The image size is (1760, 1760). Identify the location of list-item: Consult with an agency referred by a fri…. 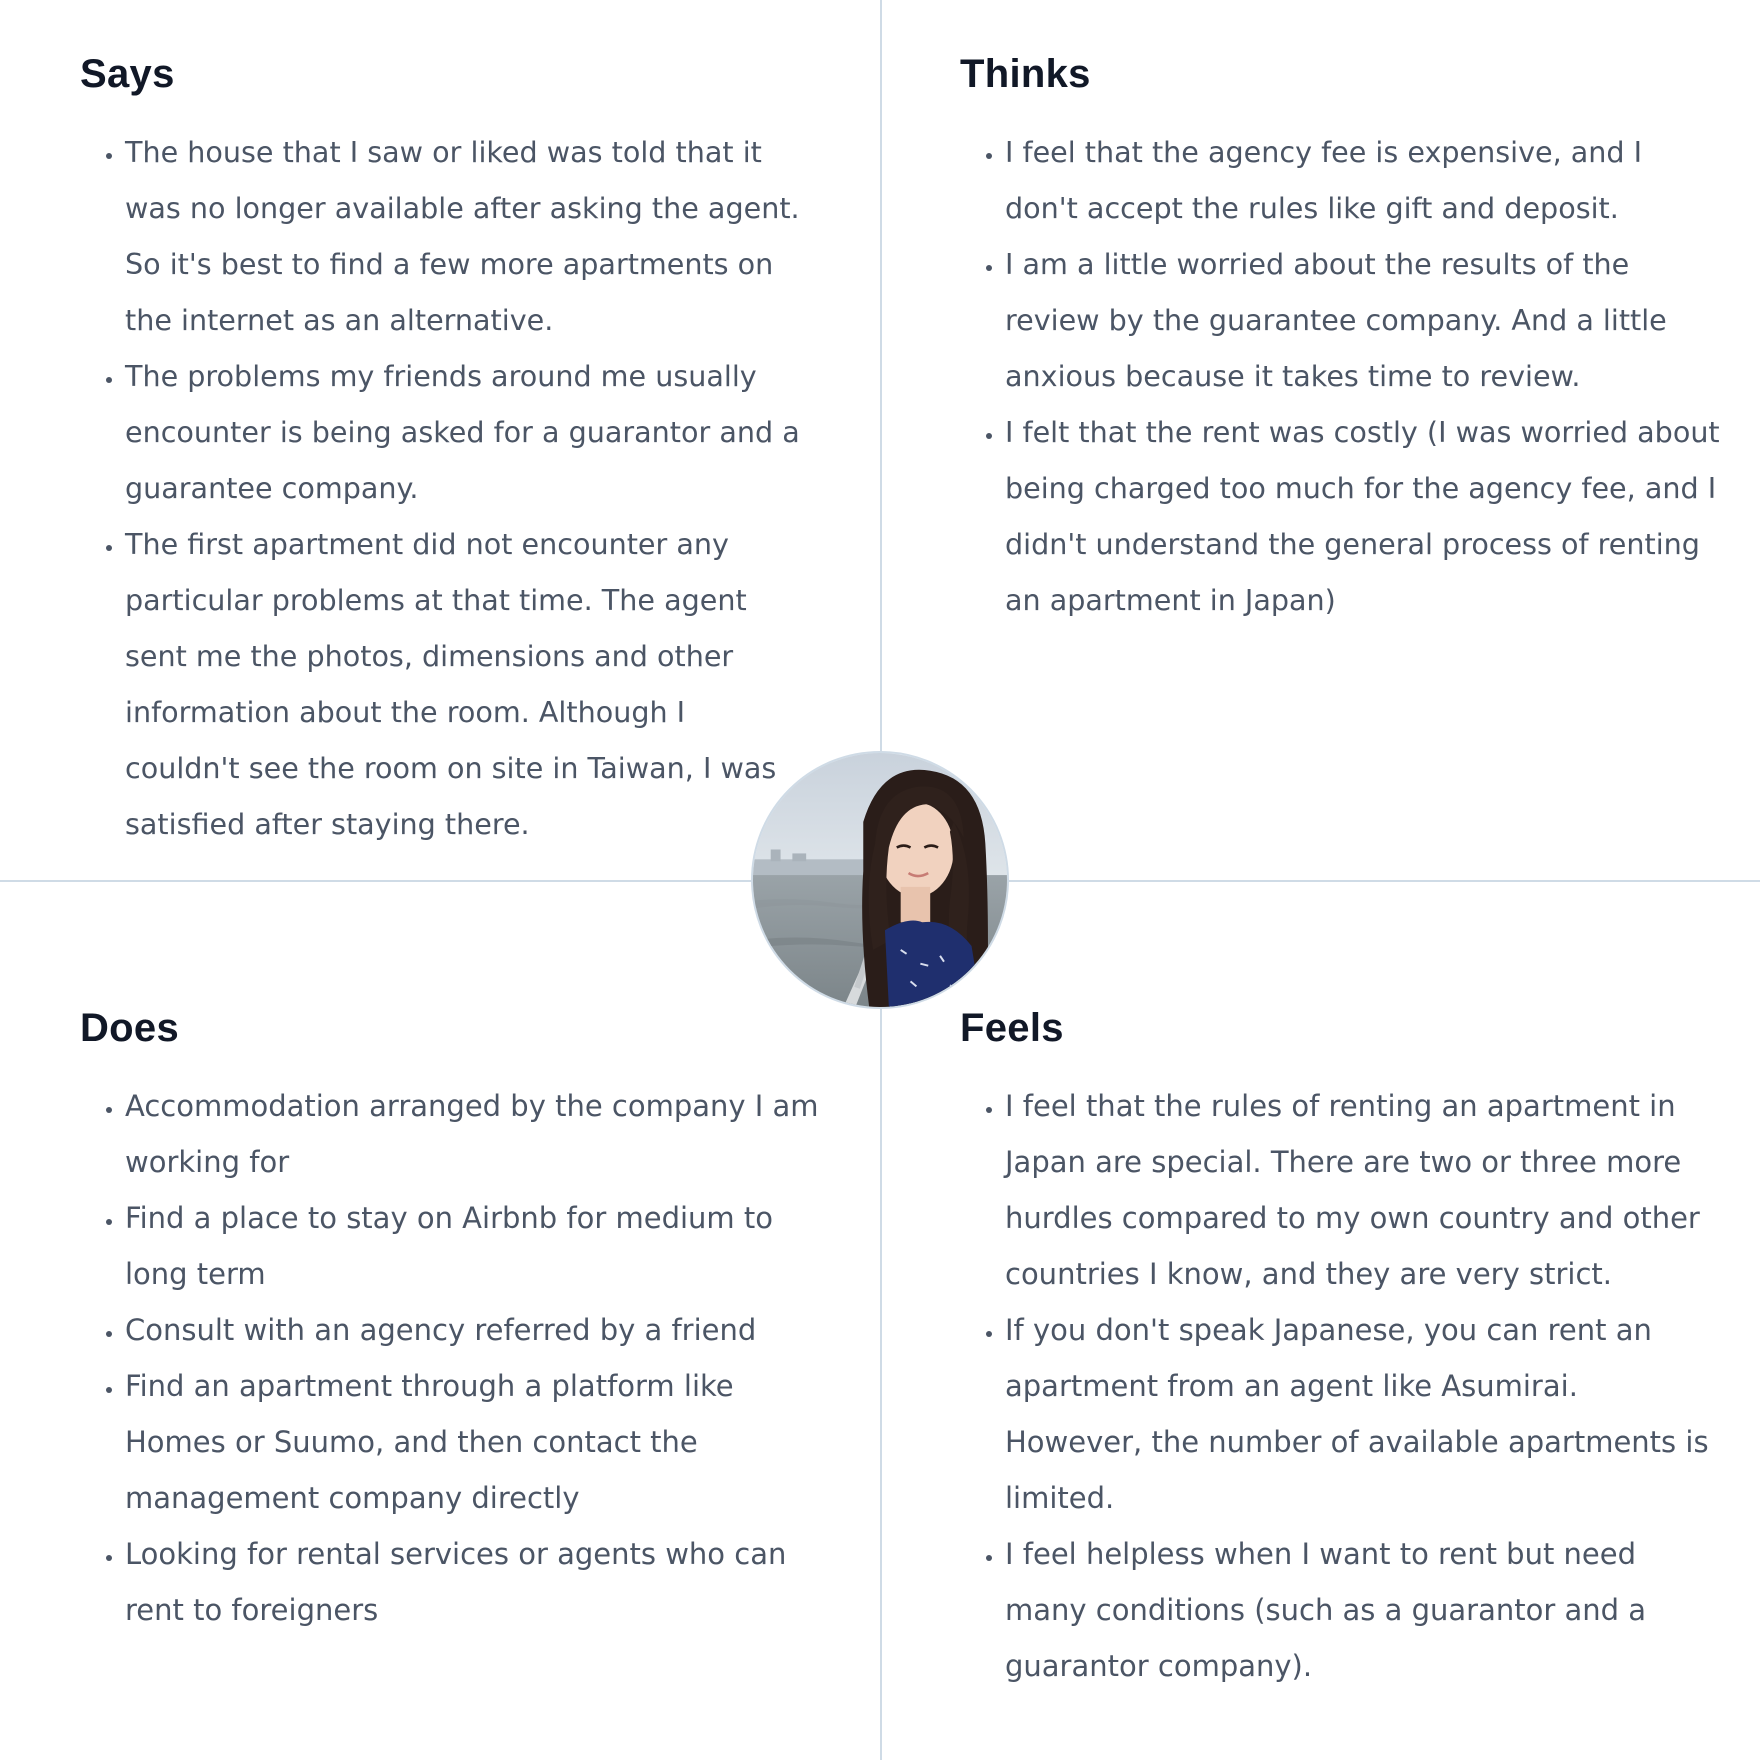
(472, 1330).